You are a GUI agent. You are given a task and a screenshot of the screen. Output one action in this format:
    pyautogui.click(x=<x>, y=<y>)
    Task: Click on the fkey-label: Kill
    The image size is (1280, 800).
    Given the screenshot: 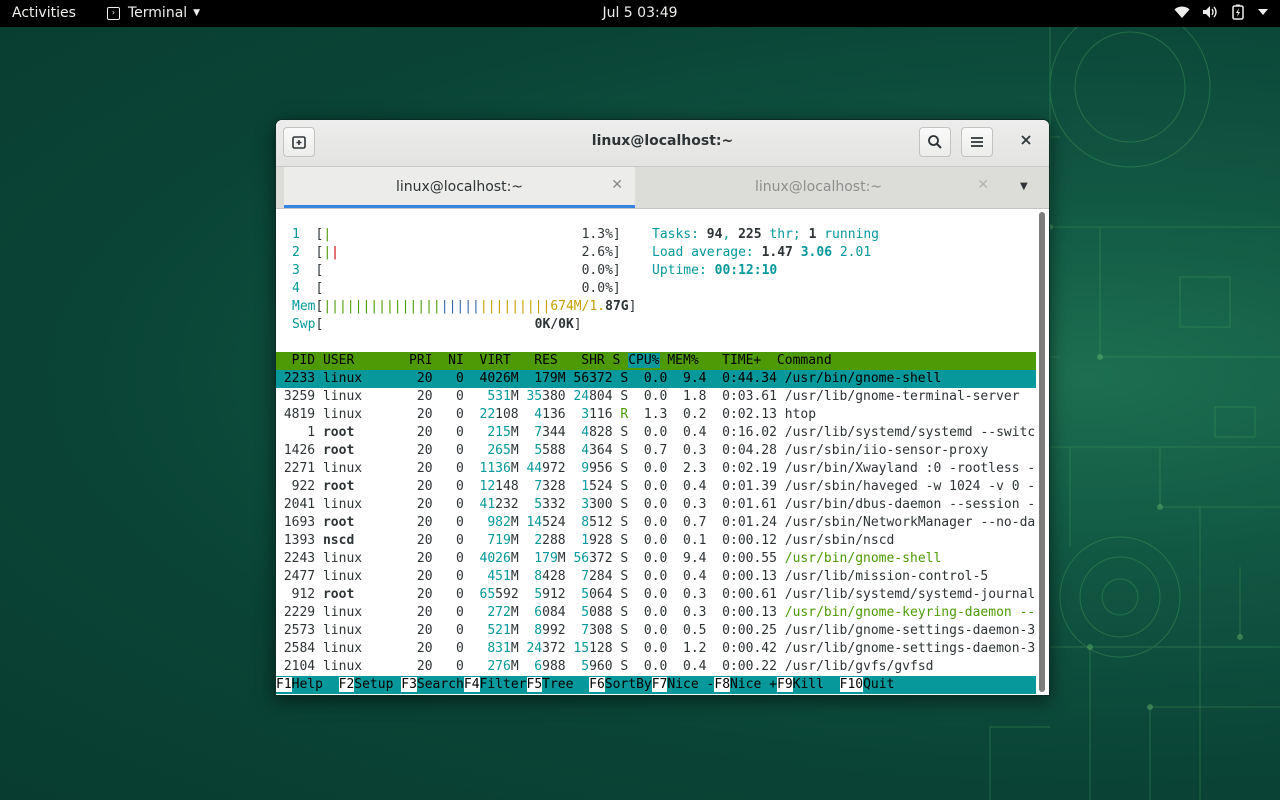 What is the action you would take?
    pyautogui.click(x=816, y=684)
    